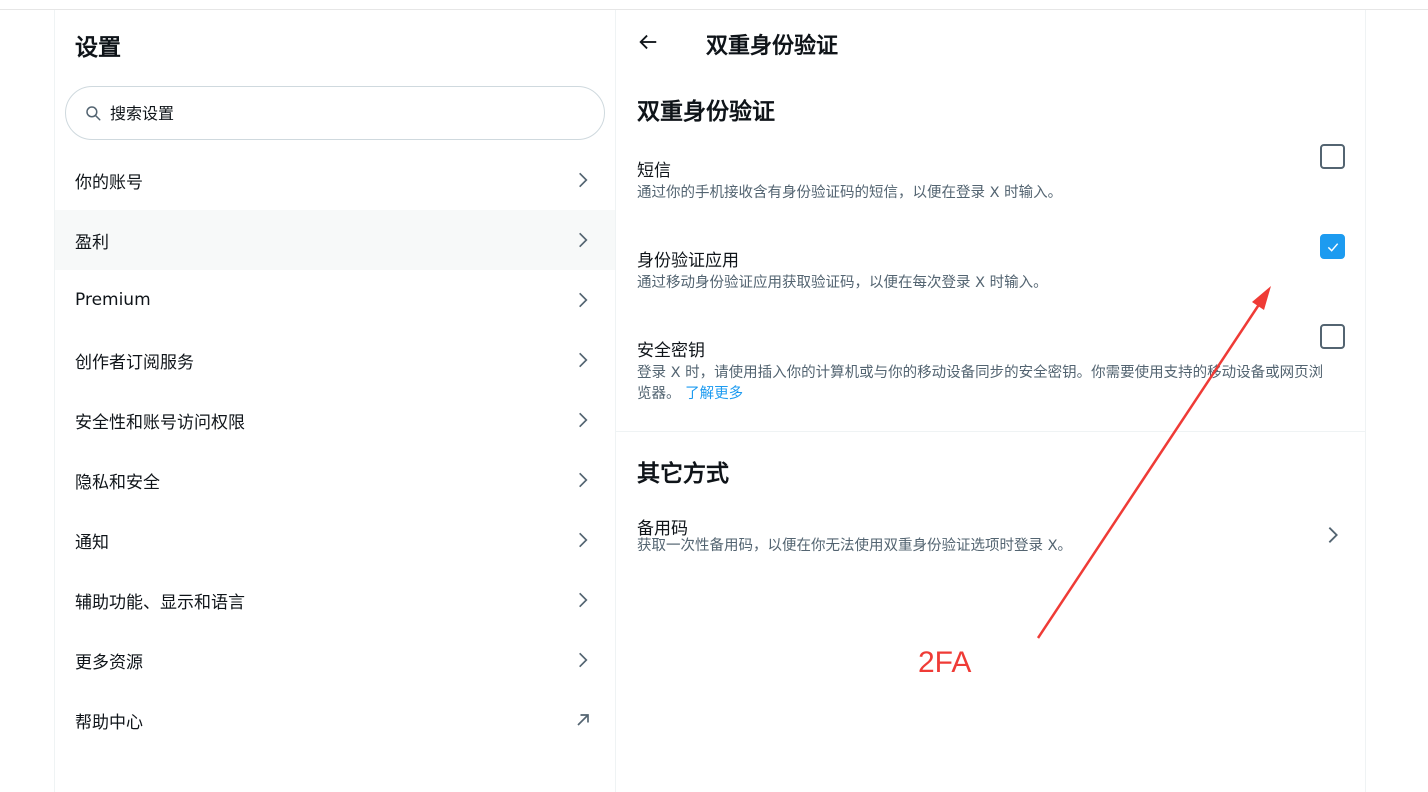 Image resolution: width=1428 pixels, height=792 pixels. What do you see at coordinates (654, 171) in the screenshot?
I see `option-label: 短信` at bounding box center [654, 171].